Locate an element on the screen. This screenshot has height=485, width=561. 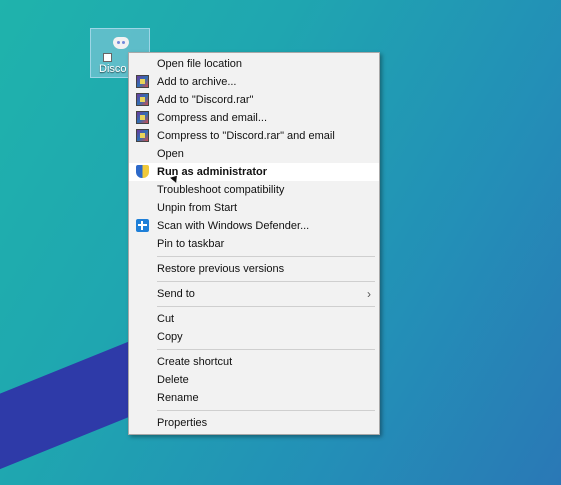
menu-item-label: Delete is located at coordinates (173, 380).